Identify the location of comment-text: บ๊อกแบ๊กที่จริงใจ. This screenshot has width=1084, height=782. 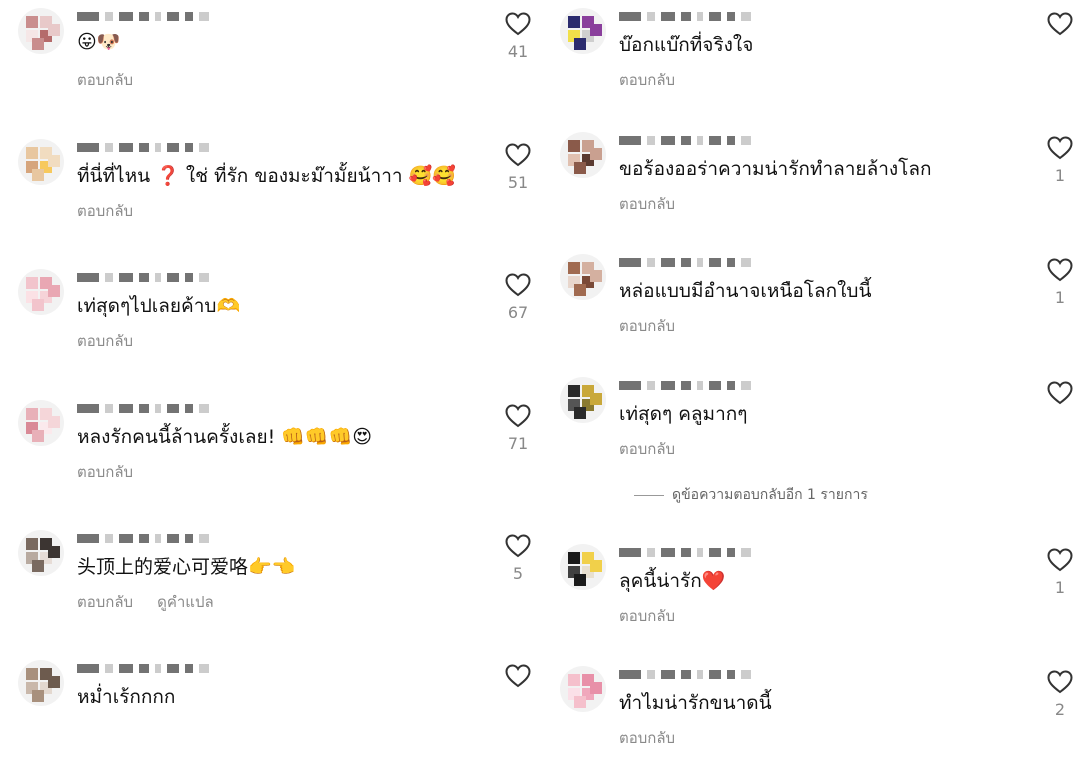
(686, 45).